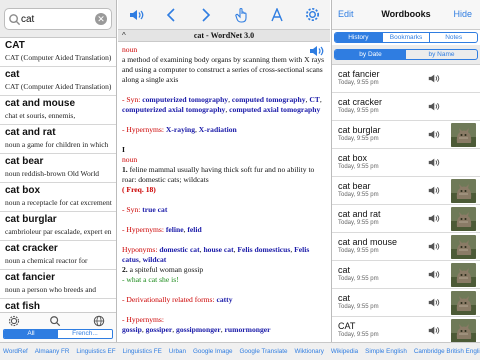 This screenshot has height=360, width=480. What do you see at coordinates (177, 299) in the screenshot?
I see `derivations-line: - Derivationally related forms: catty` at bounding box center [177, 299].